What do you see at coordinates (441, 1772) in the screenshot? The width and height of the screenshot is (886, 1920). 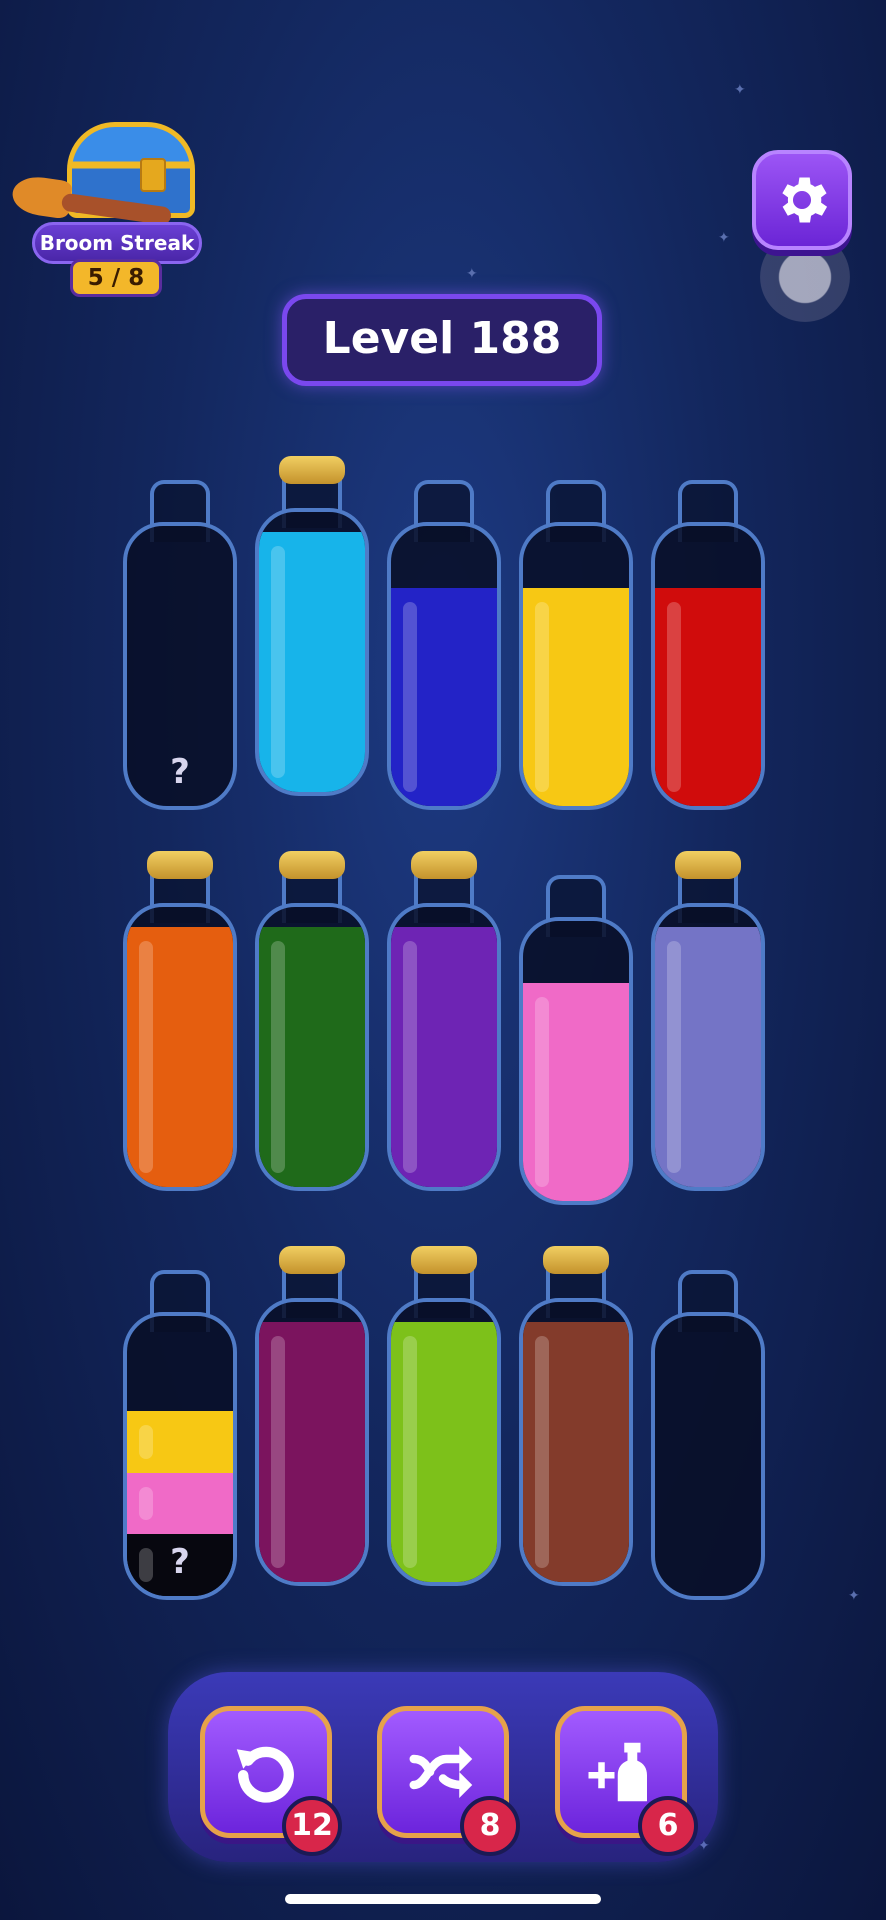 I see `shuffle-icon` at bounding box center [441, 1772].